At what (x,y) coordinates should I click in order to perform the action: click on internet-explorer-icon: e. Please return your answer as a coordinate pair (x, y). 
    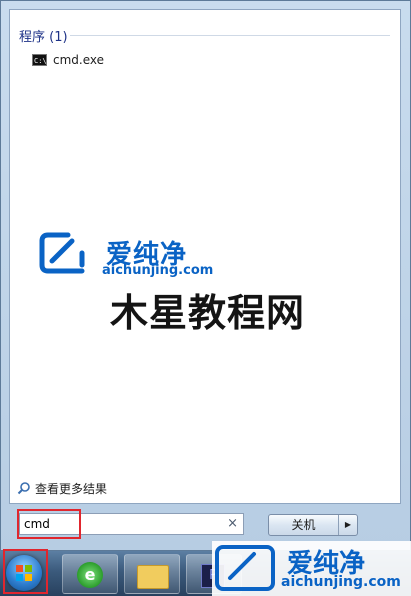
    Looking at the image, I should click on (90, 575).